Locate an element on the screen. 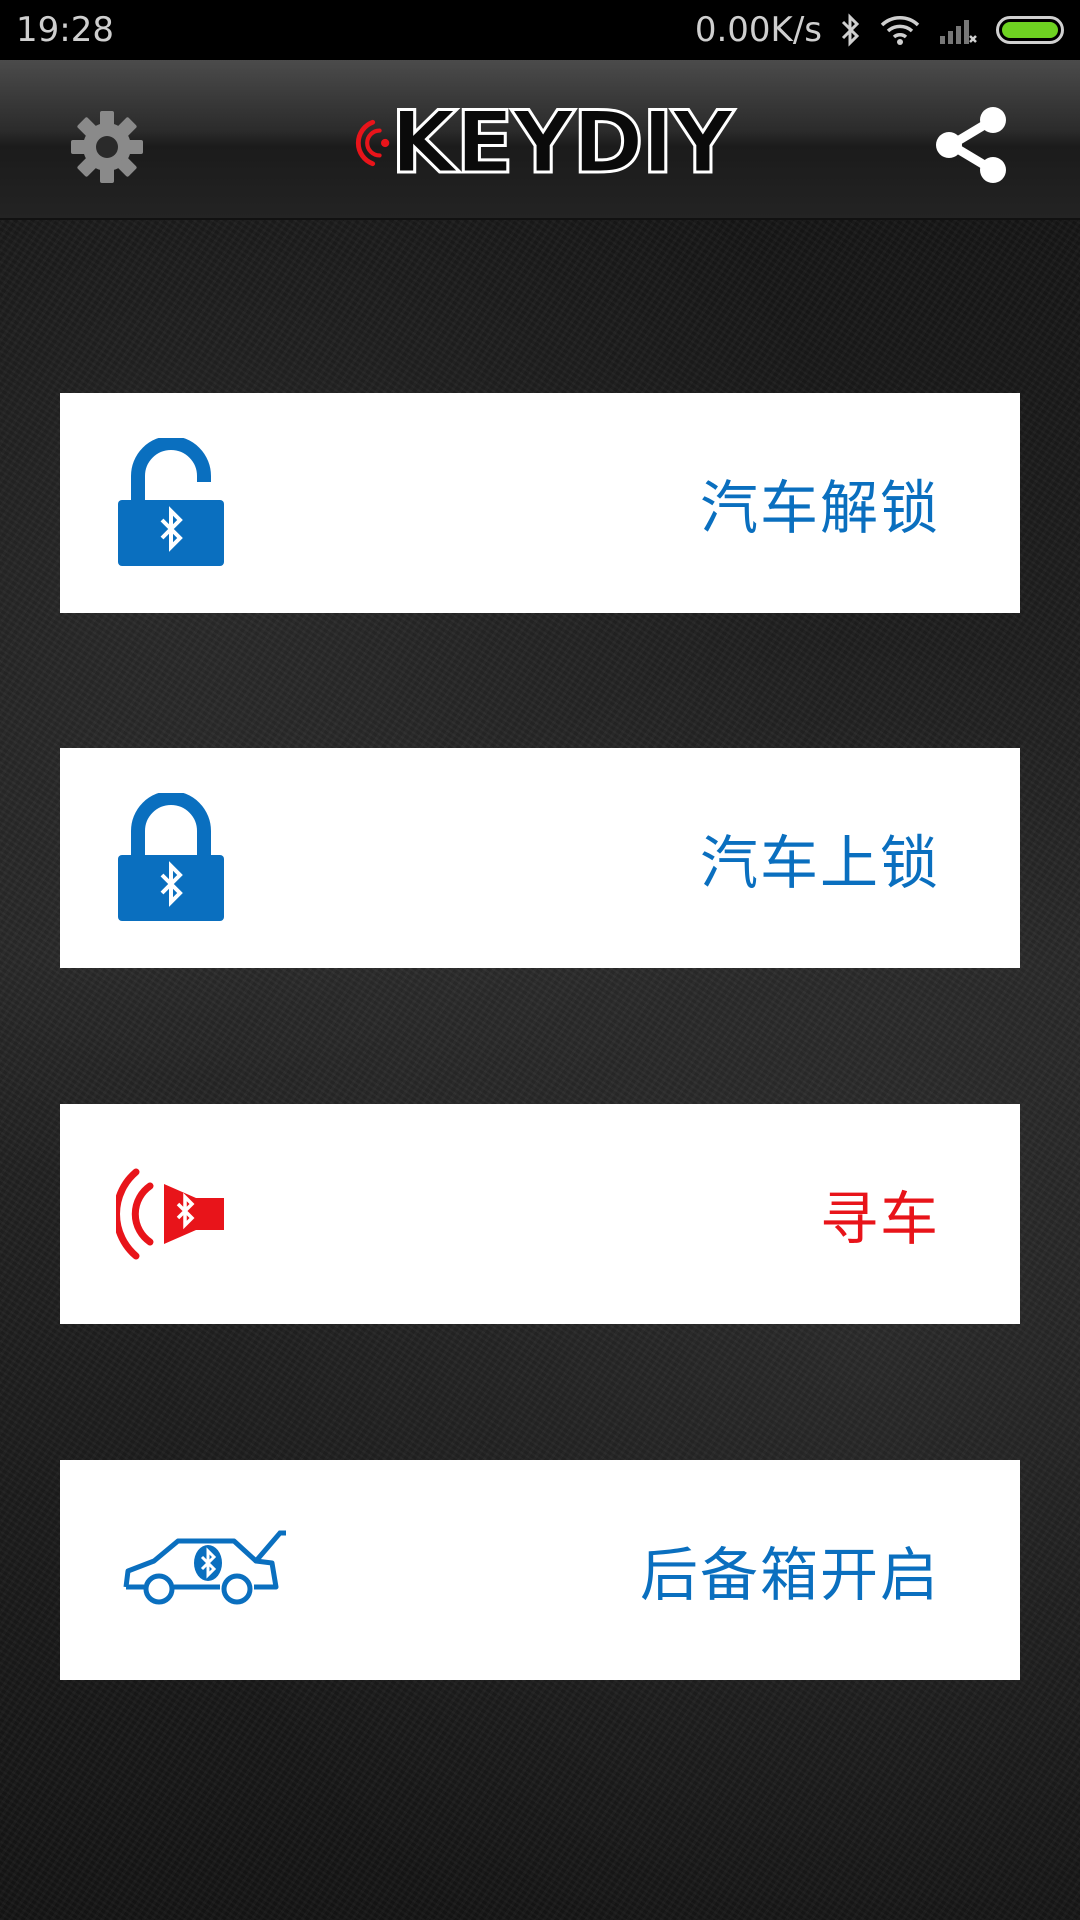 This screenshot has width=1080, height=1920. open-trunk-label: 后备箱开启 is located at coordinates (789, 1575).